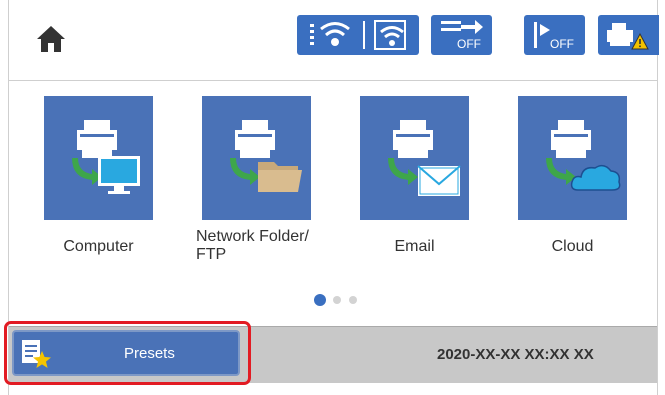 The width and height of the screenshot is (665, 395). I want to click on tile-network-folder-ftp, so click(256, 158).